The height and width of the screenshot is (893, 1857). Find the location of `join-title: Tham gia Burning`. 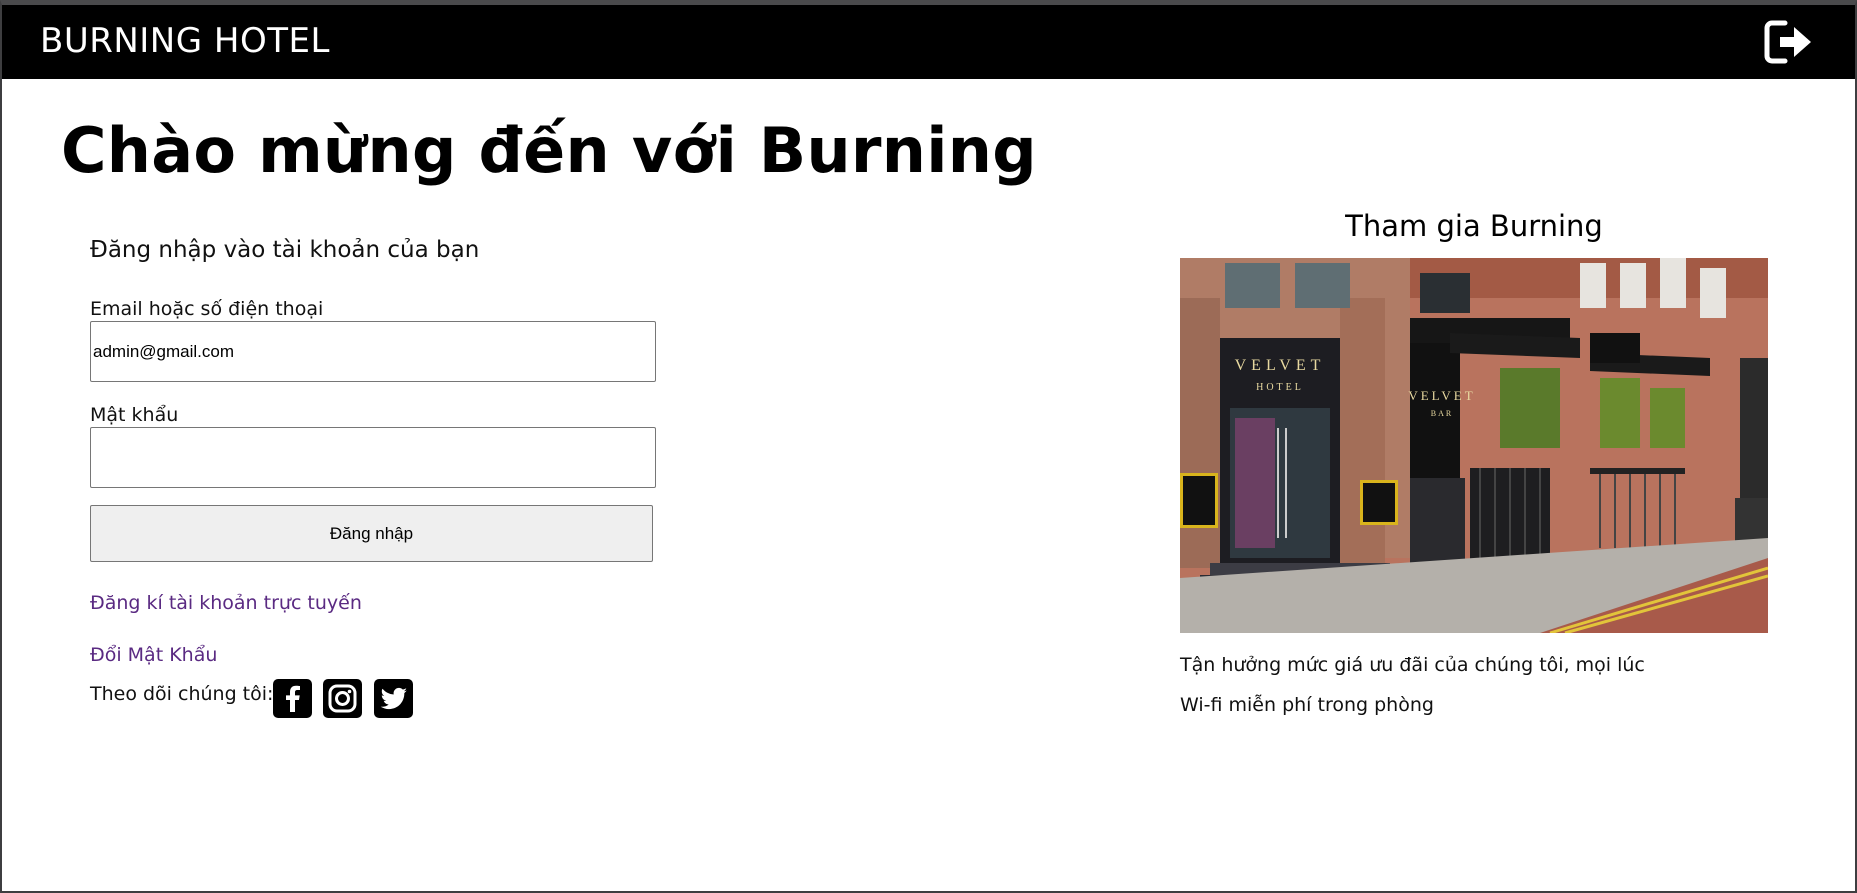

join-title: Tham gia Burning is located at coordinates (1474, 226).